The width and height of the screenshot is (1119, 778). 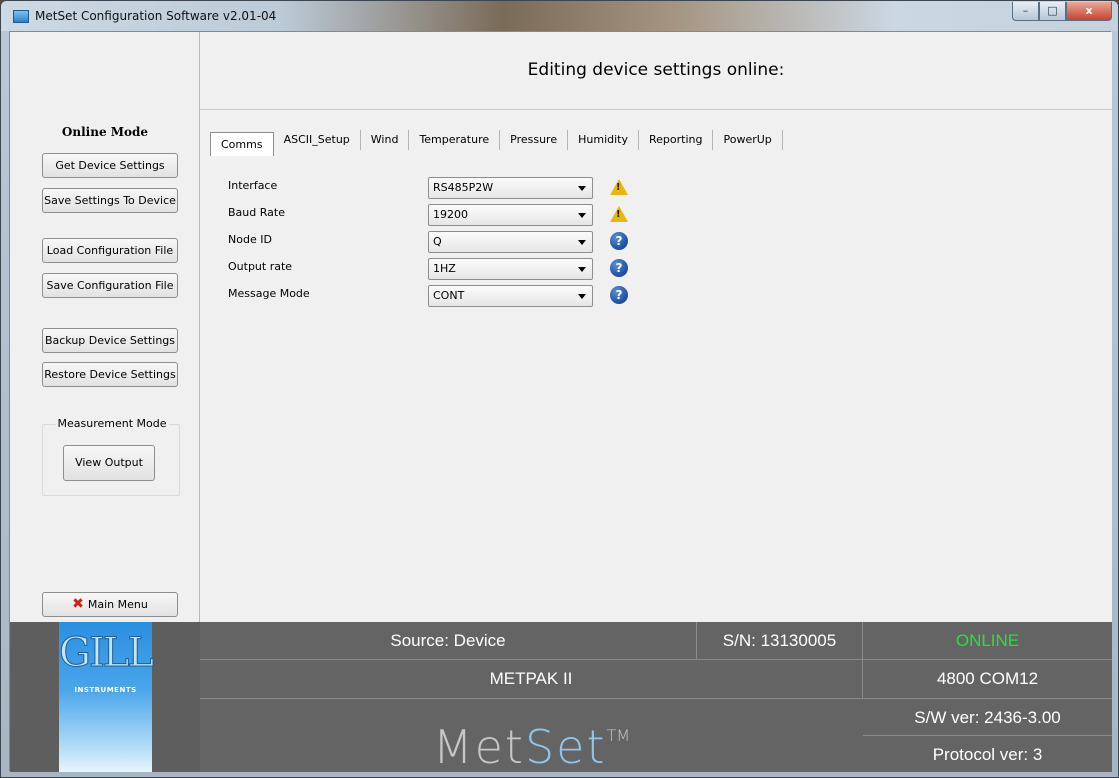 I want to click on field-row-interface: Interface RS485P2W, so click(x=438, y=188).